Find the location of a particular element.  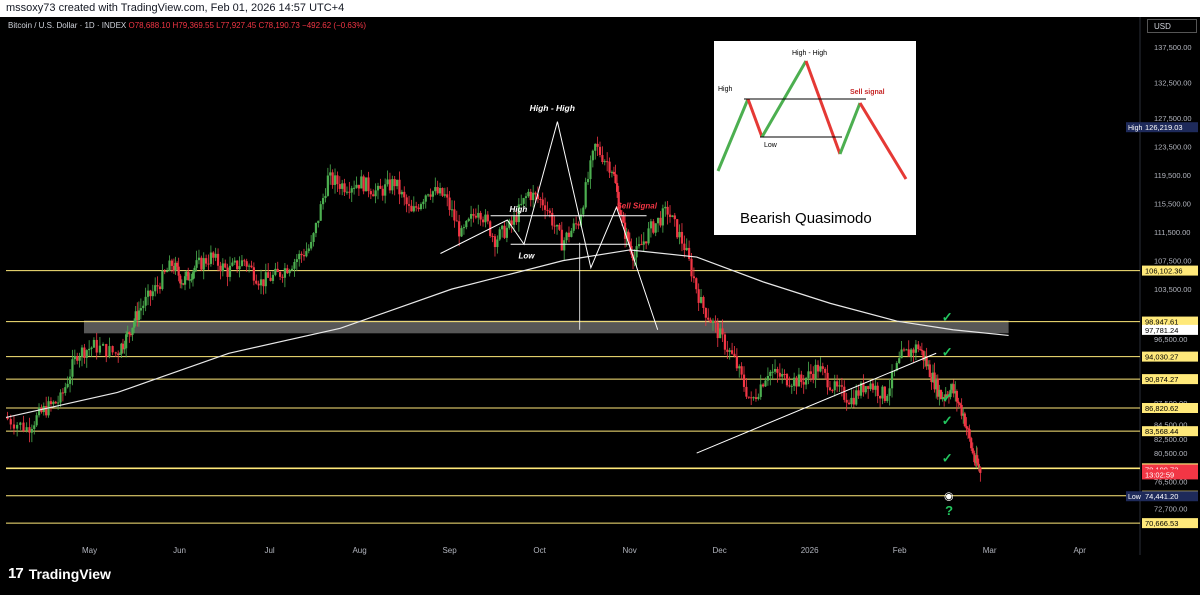

annotation-high-high: High - High is located at coordinates (552, 108).